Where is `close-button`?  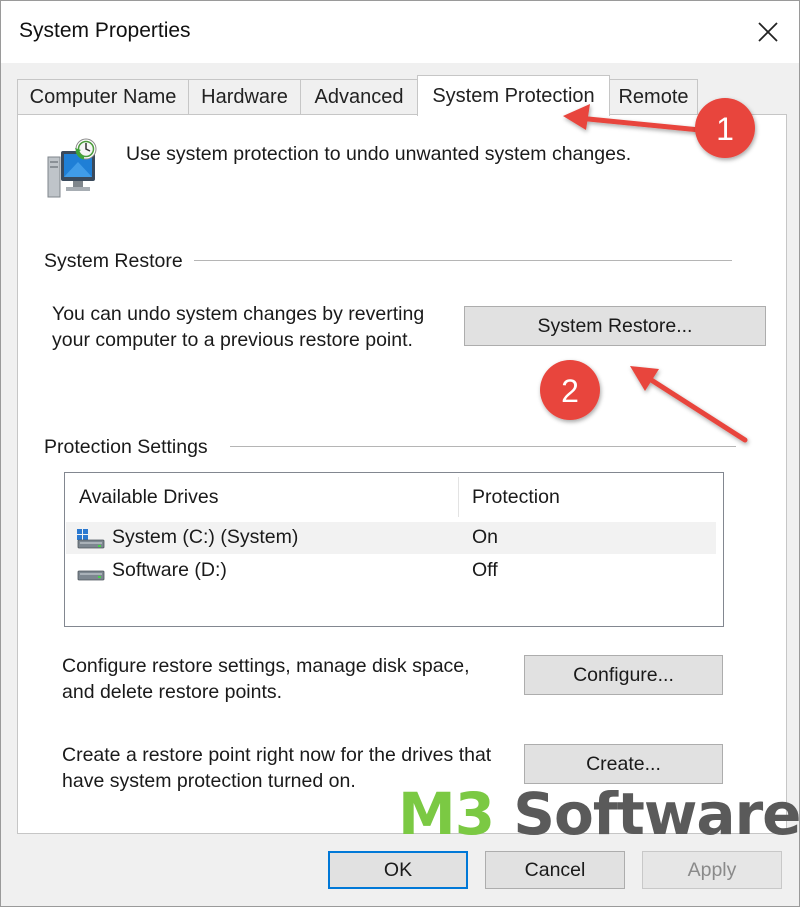 close-button is located at coordinates (768, 32).